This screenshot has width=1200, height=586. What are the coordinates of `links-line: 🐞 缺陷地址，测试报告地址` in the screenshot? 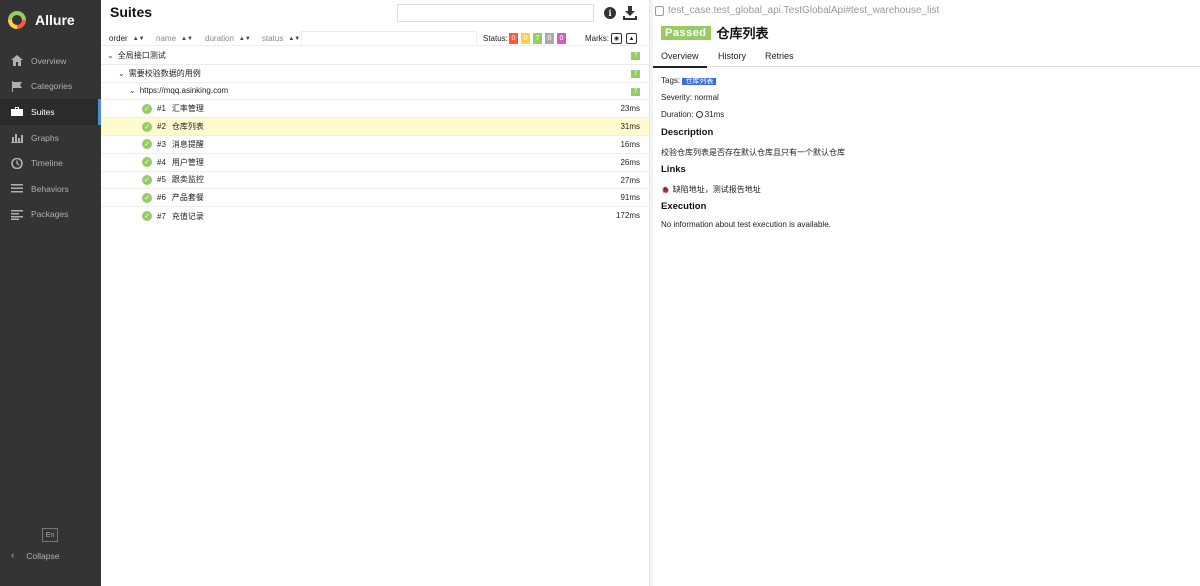 It's located at (711, 189).